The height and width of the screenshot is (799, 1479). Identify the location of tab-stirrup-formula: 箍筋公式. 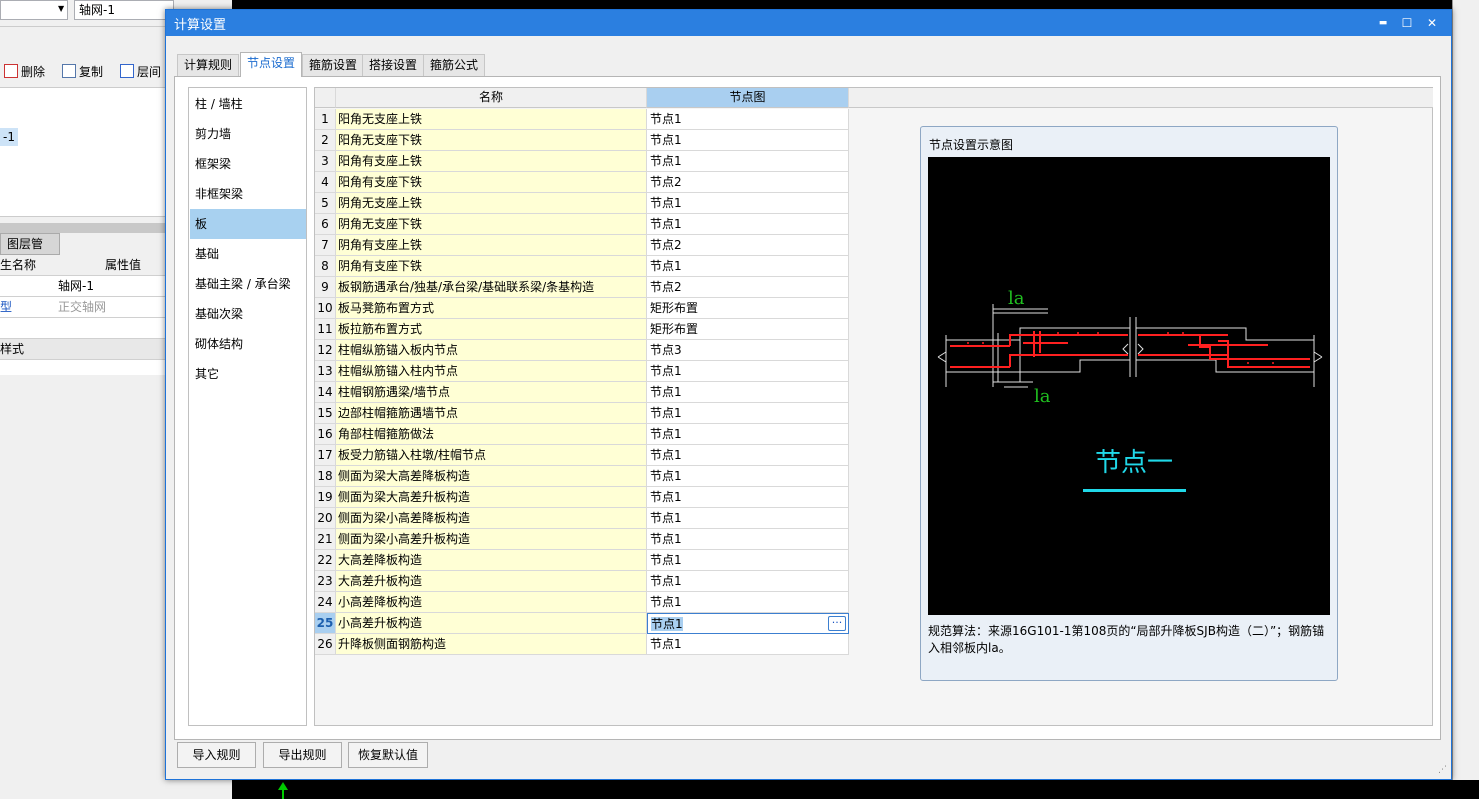
(454, 65).